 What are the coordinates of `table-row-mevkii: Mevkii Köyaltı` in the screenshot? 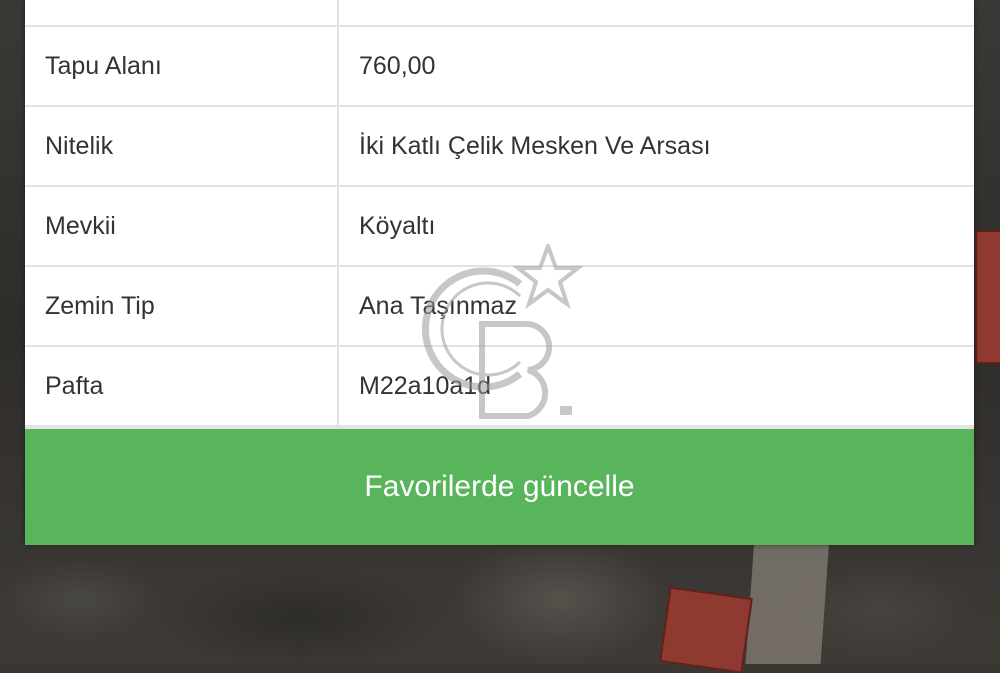 It's located at (499, 227).